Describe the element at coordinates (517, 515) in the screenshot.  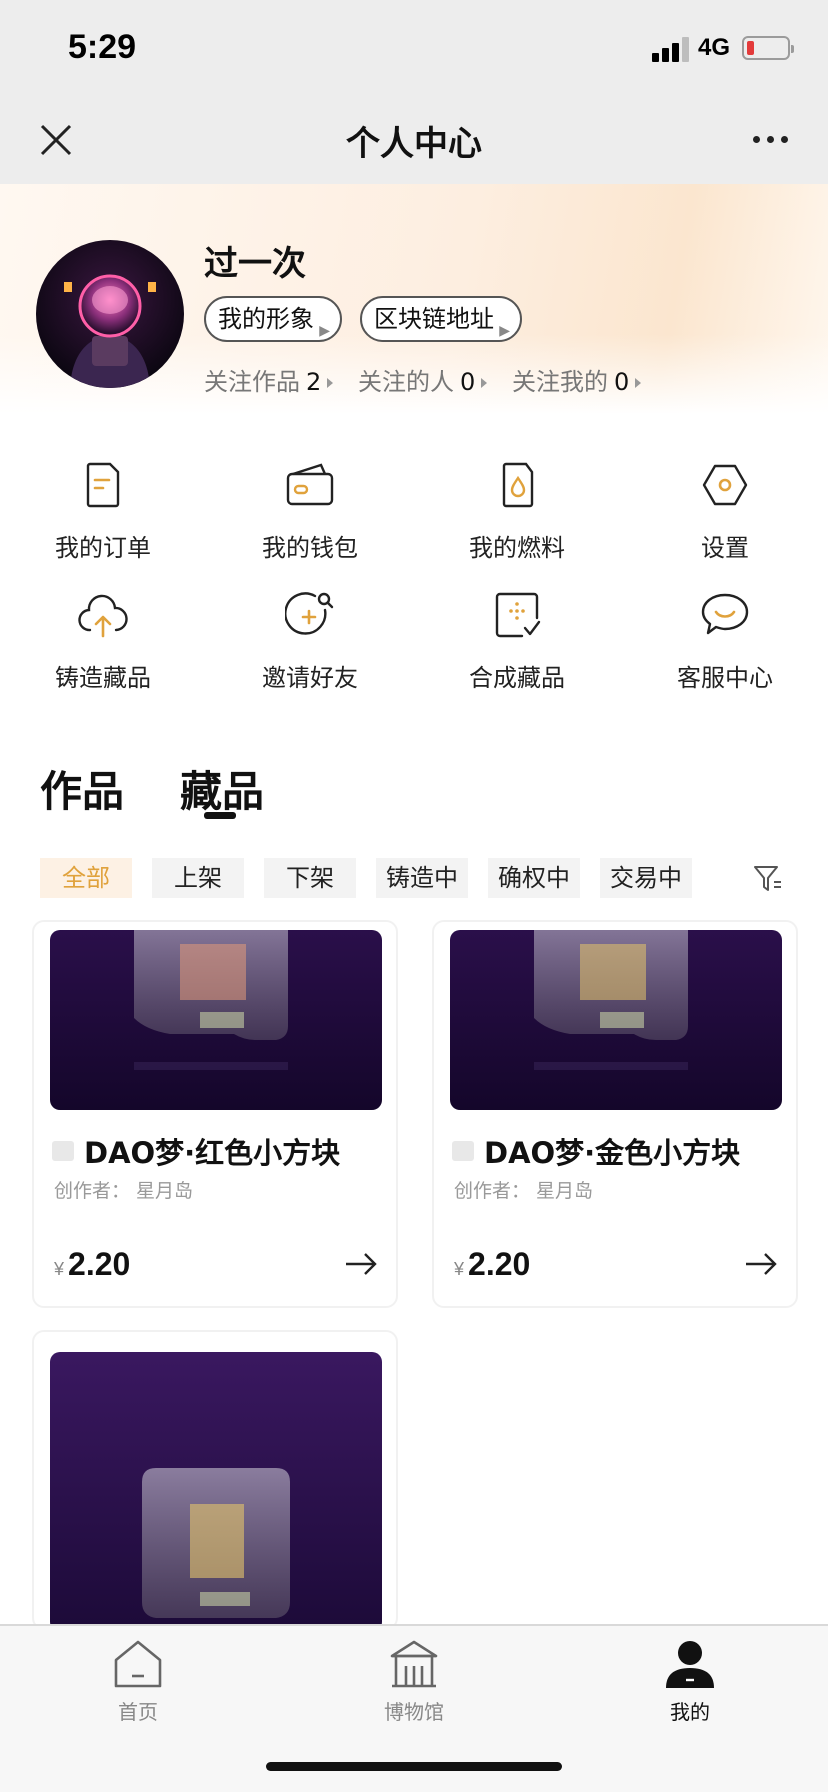
I see `menu-my-fuel: 我的燃料` at that location.